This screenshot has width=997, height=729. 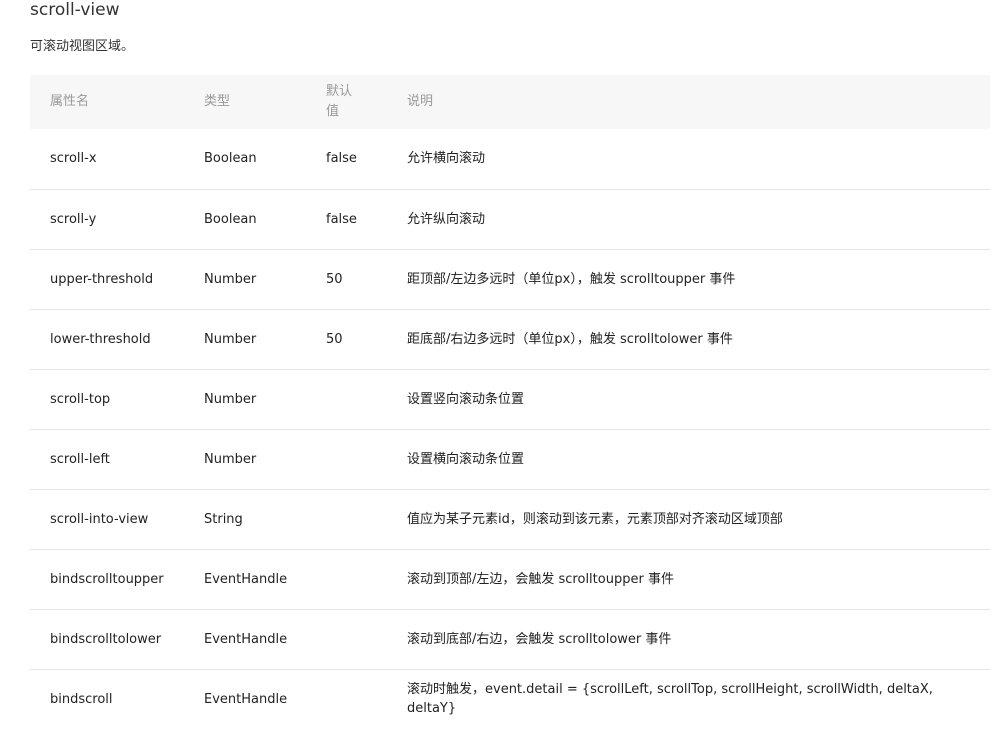 What do you see at coordinates (595, 519) in the screenshot?
I see `cell-description: 值应为某子元素id，则滚动到该元素，元素顶部对齐滚动区域顶部` at bounding box center [595, 519].